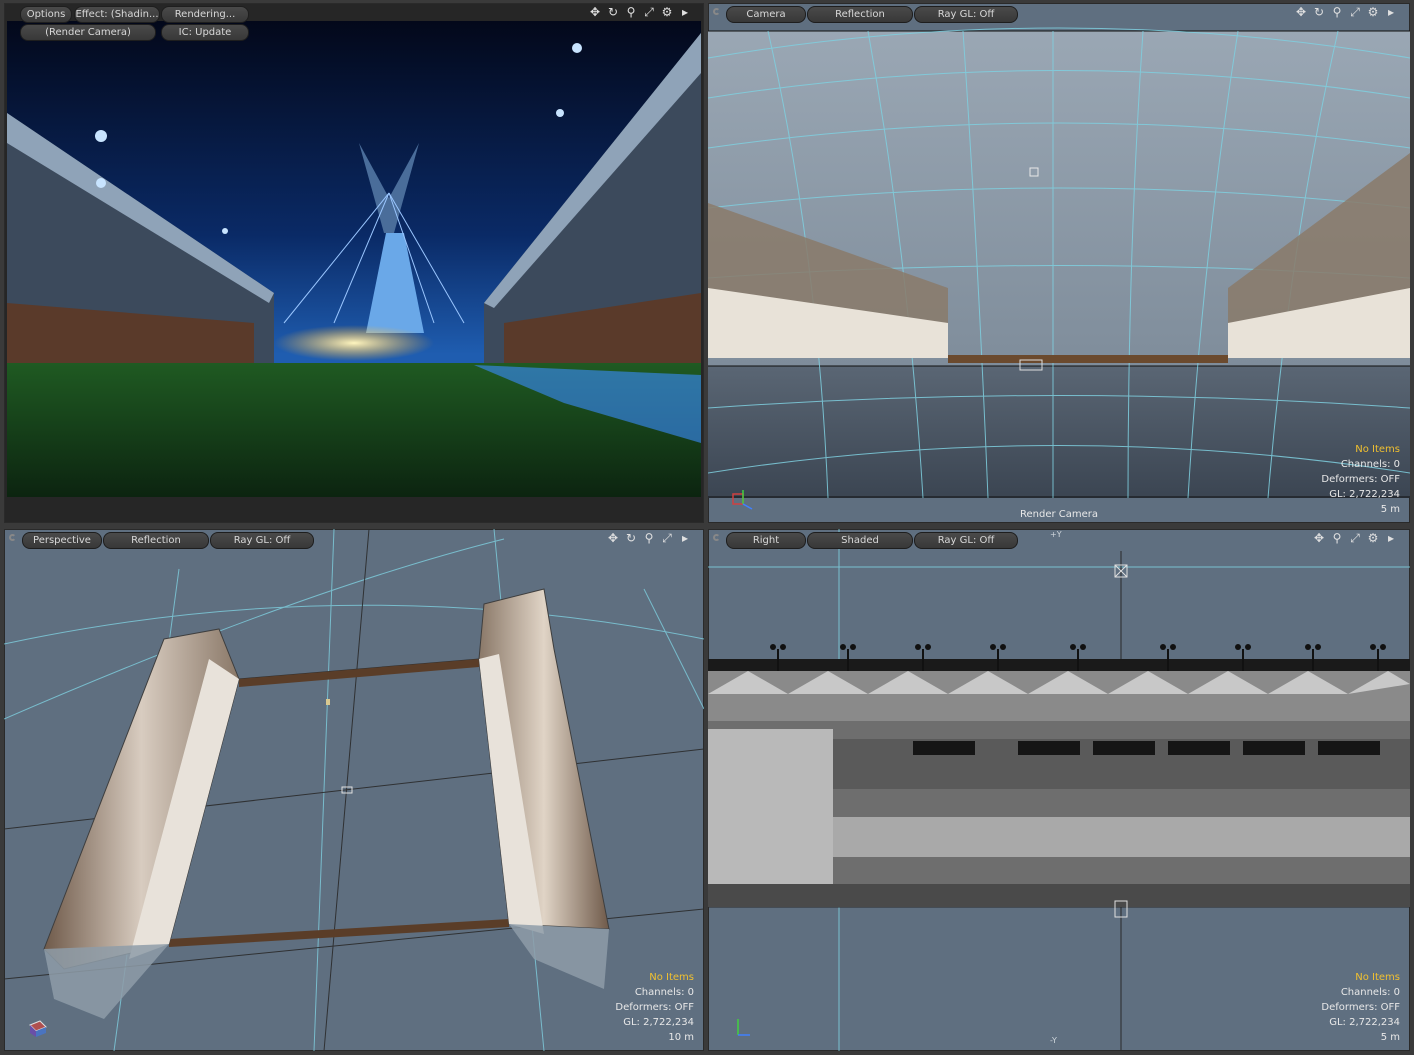  Describe the element at coordinates (62, 540) in the screenshot. I see `tab-perspective: Perspective` at that location.